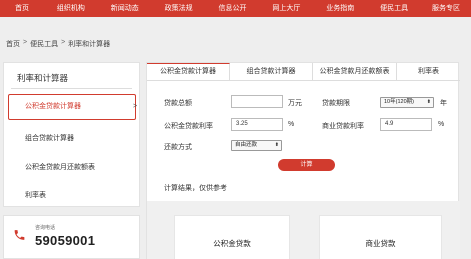  Describe the element at coordinates (195, 188) in the screenshot. I see `result-note: 计算结果，仅供参考` at that location.